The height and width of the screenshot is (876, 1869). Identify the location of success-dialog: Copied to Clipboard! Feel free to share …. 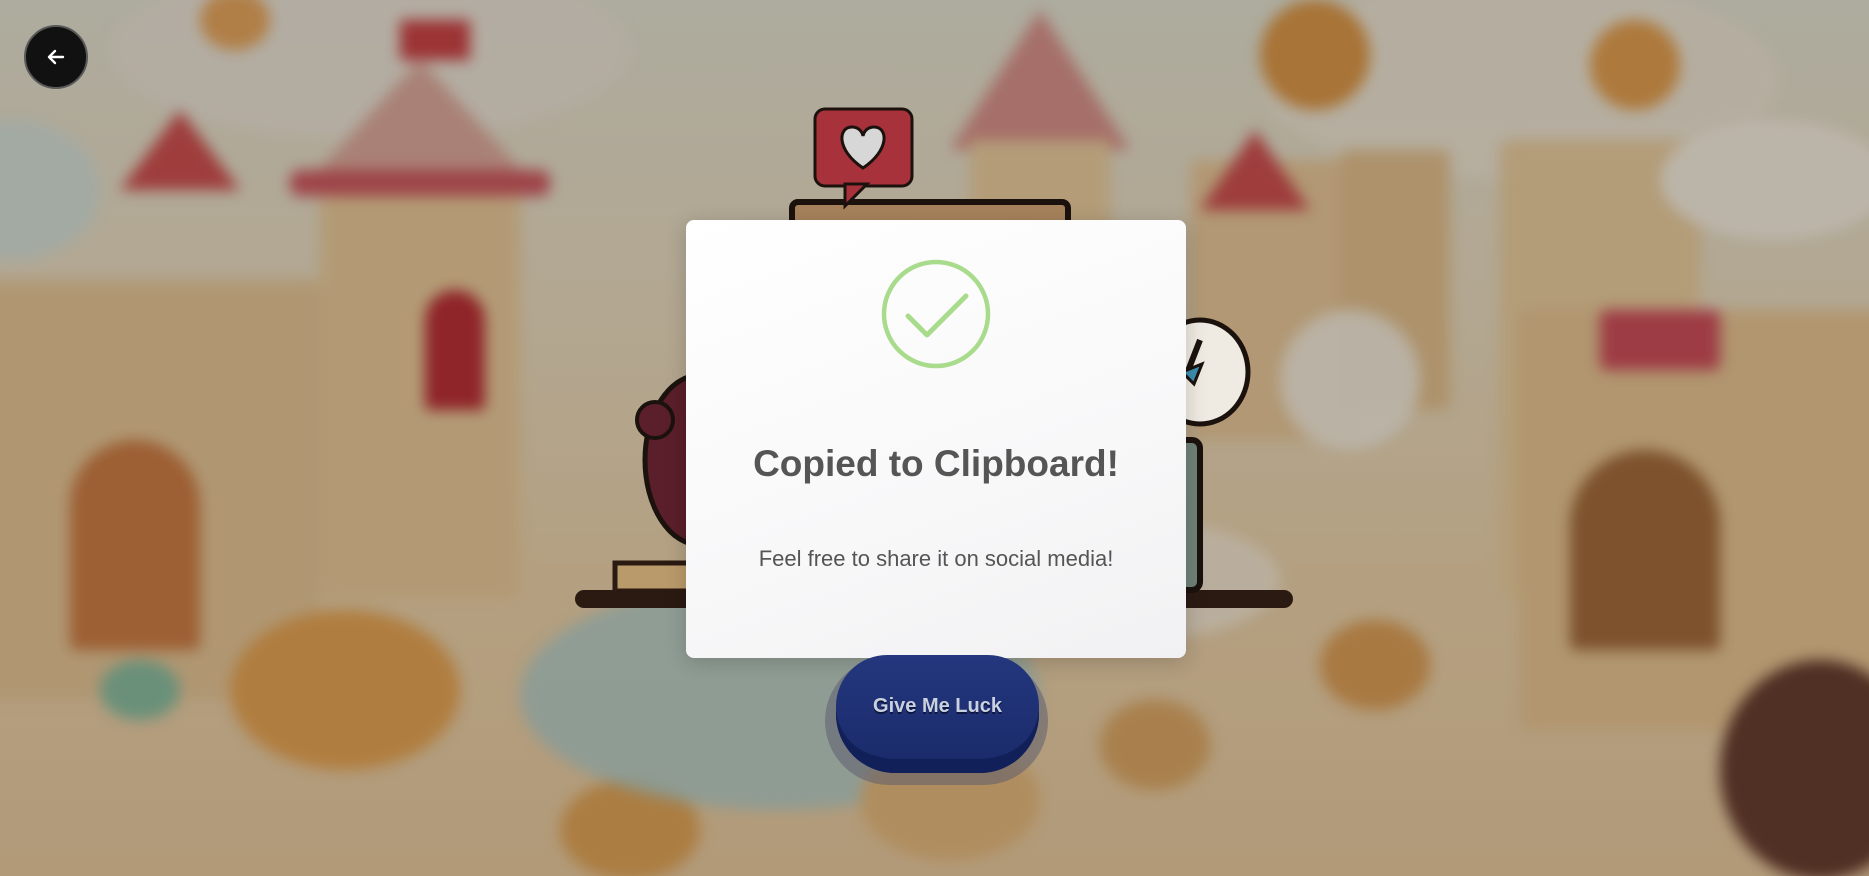
(936, 439).